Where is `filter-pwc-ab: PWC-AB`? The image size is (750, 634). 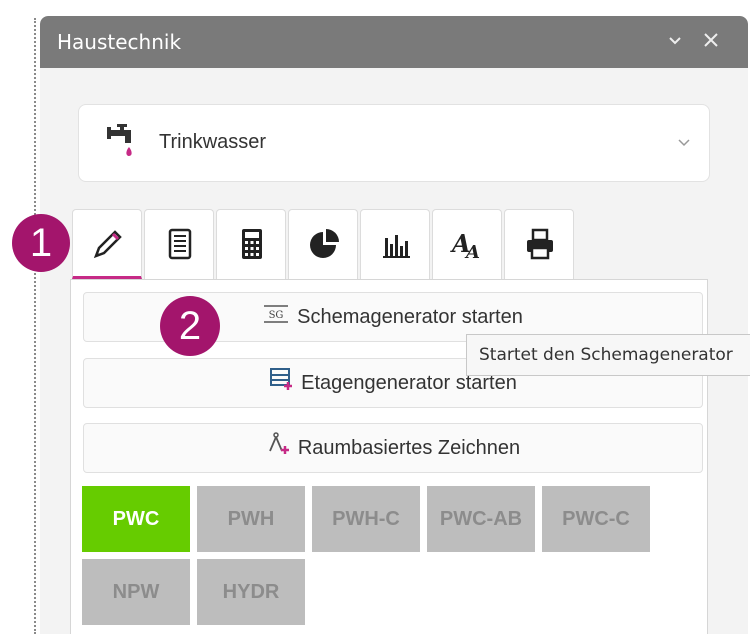
filter-pwc-ab: PWC-AB is located at coordinates (481, 519).